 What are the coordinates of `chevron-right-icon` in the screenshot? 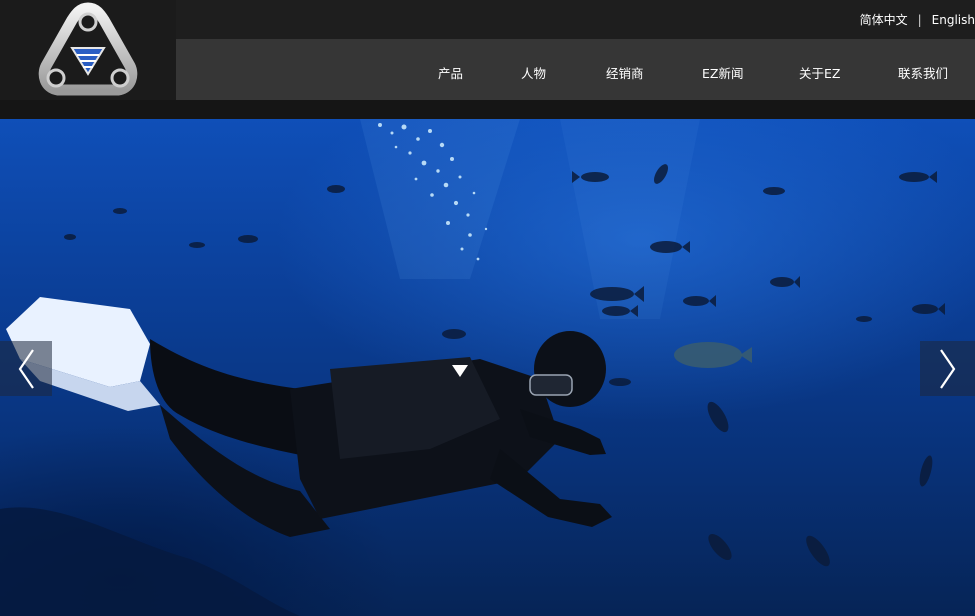 It's located at (947, 368).